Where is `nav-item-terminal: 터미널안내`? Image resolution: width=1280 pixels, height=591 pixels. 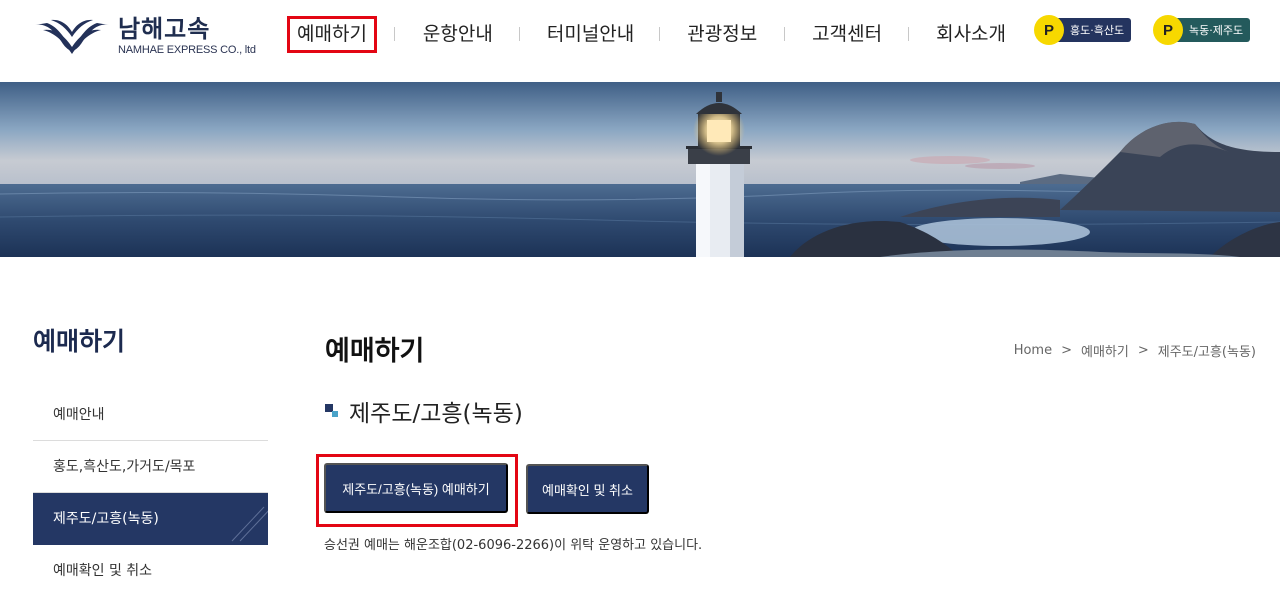 nav-item-terminal: 터미널안내 is located at coordinates (590, 34).